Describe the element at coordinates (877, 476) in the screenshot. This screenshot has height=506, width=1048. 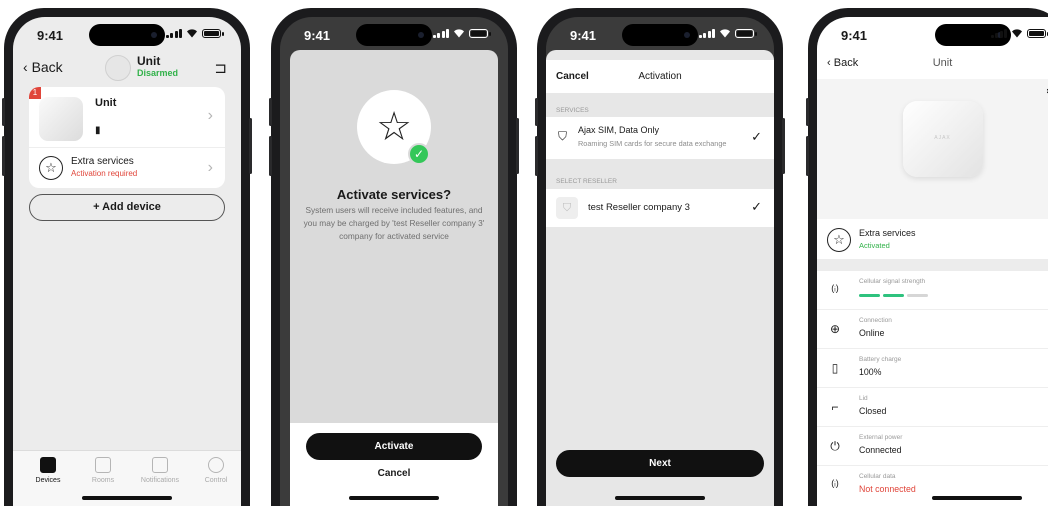
I see `property-label: Cellular data` at that location.